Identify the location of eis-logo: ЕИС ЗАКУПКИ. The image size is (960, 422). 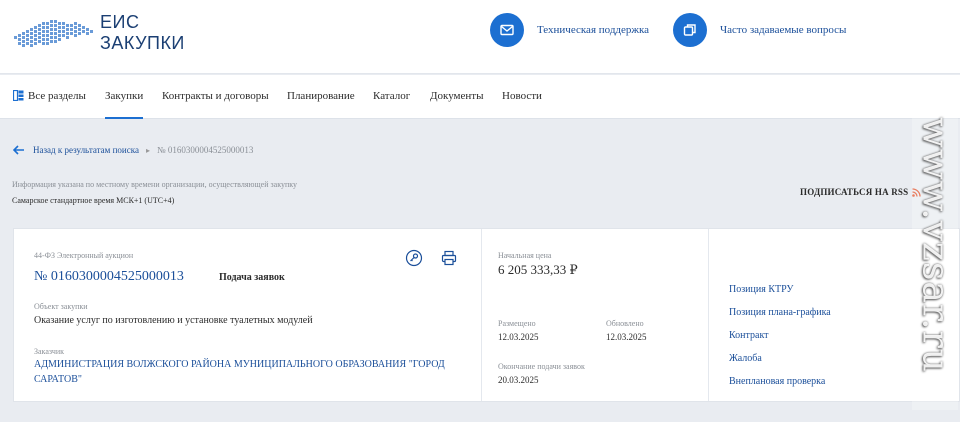
(107, 34).